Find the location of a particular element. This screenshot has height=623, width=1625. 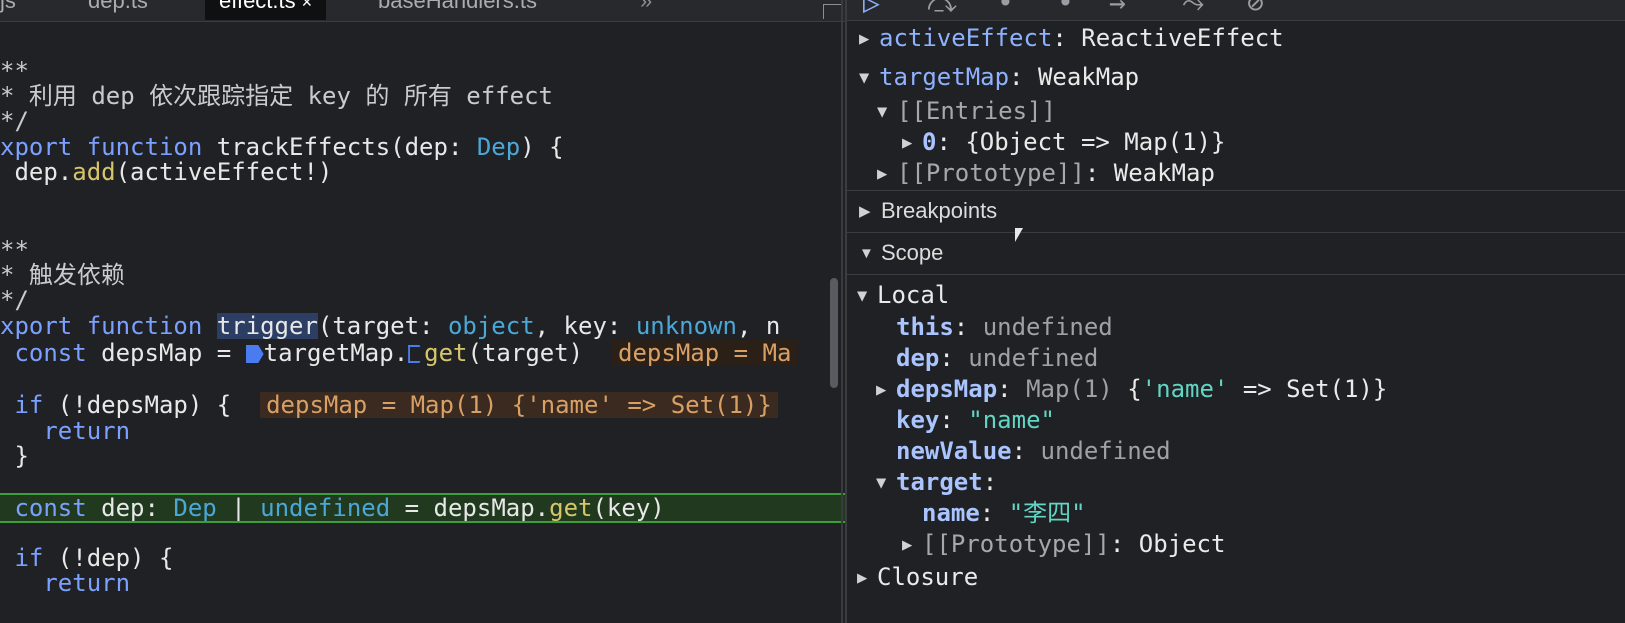

type-name: Dep is located at coordinates (195, 508).